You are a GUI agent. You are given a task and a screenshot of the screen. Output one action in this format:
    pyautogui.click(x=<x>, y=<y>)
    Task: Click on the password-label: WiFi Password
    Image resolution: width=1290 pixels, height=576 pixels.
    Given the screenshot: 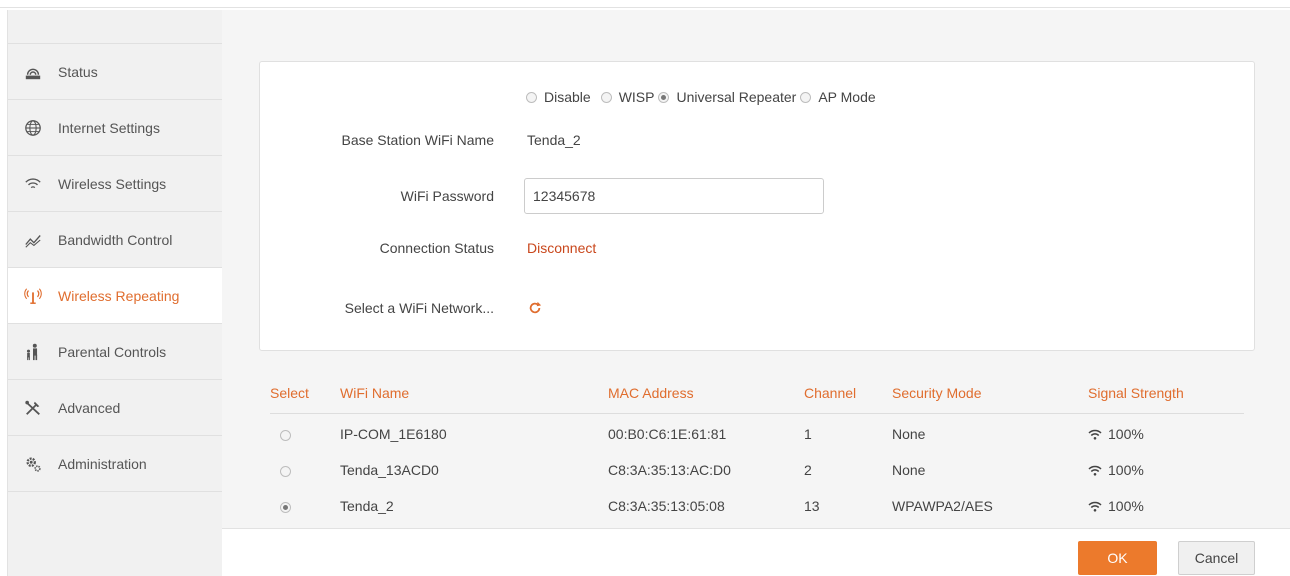 What is the action you would take?
    pyautogui.click(x=447, y=196)
    